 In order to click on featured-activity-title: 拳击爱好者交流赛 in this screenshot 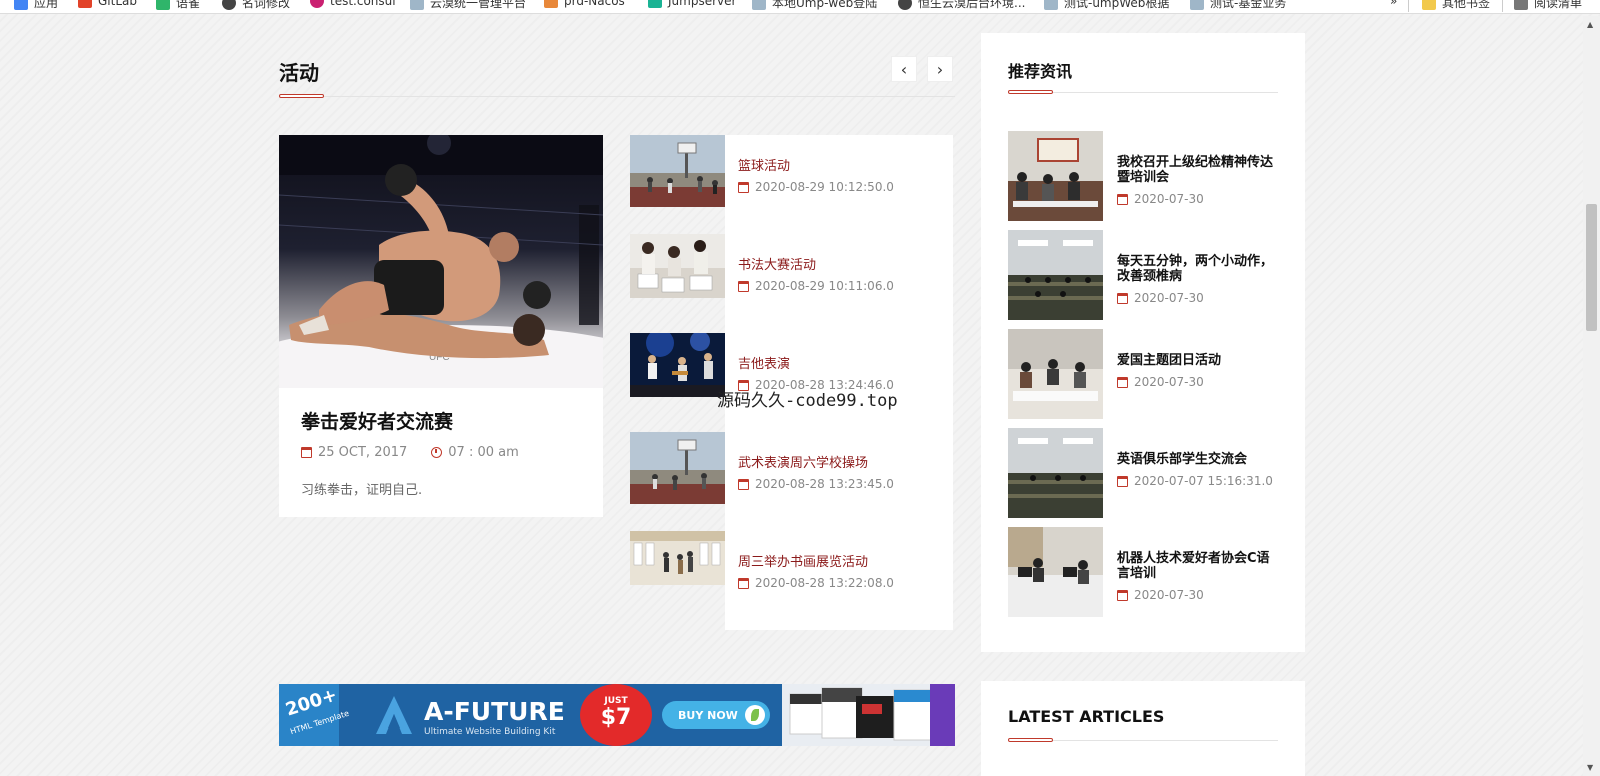, I will do `click(377, 420)`.